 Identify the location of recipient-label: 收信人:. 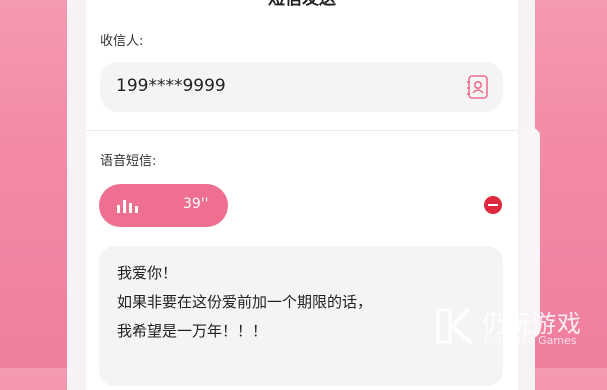
(122, 41).